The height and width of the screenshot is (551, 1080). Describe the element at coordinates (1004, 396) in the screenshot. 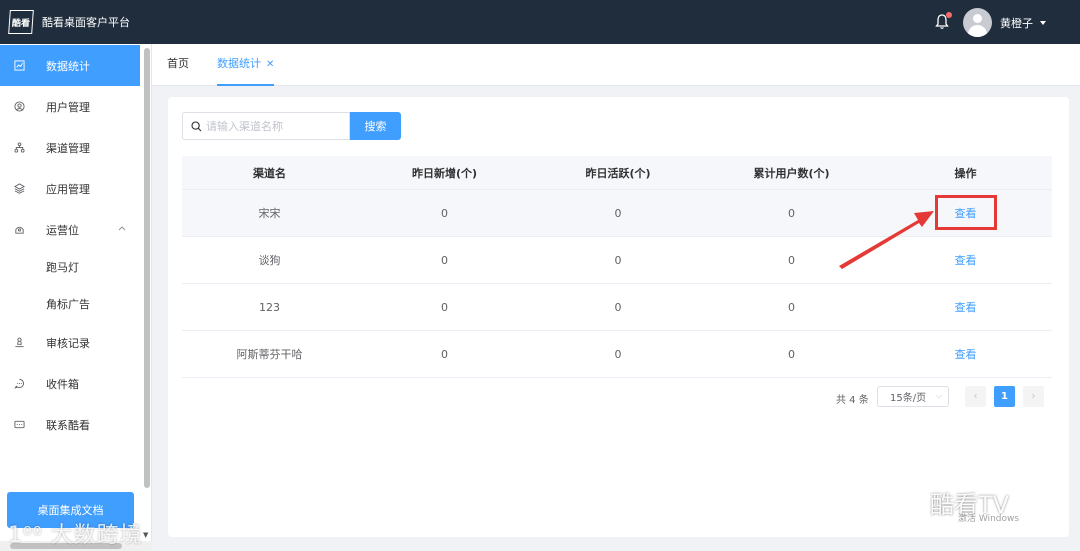

I see `page-number-current: 1` at that location.